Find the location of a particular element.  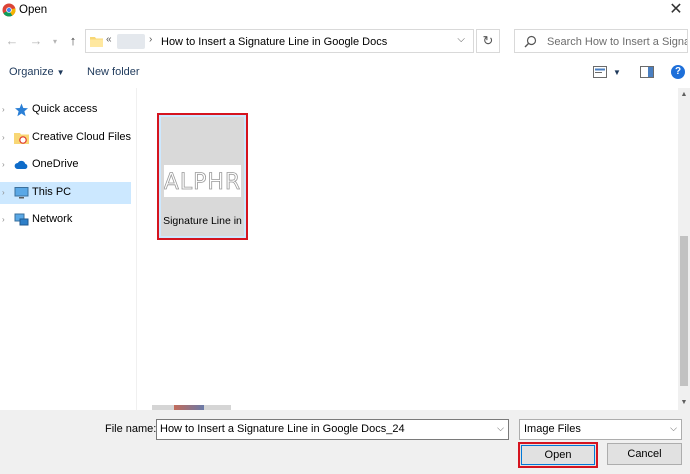

close-icon: ✕ is located at coordinates (676, 10).